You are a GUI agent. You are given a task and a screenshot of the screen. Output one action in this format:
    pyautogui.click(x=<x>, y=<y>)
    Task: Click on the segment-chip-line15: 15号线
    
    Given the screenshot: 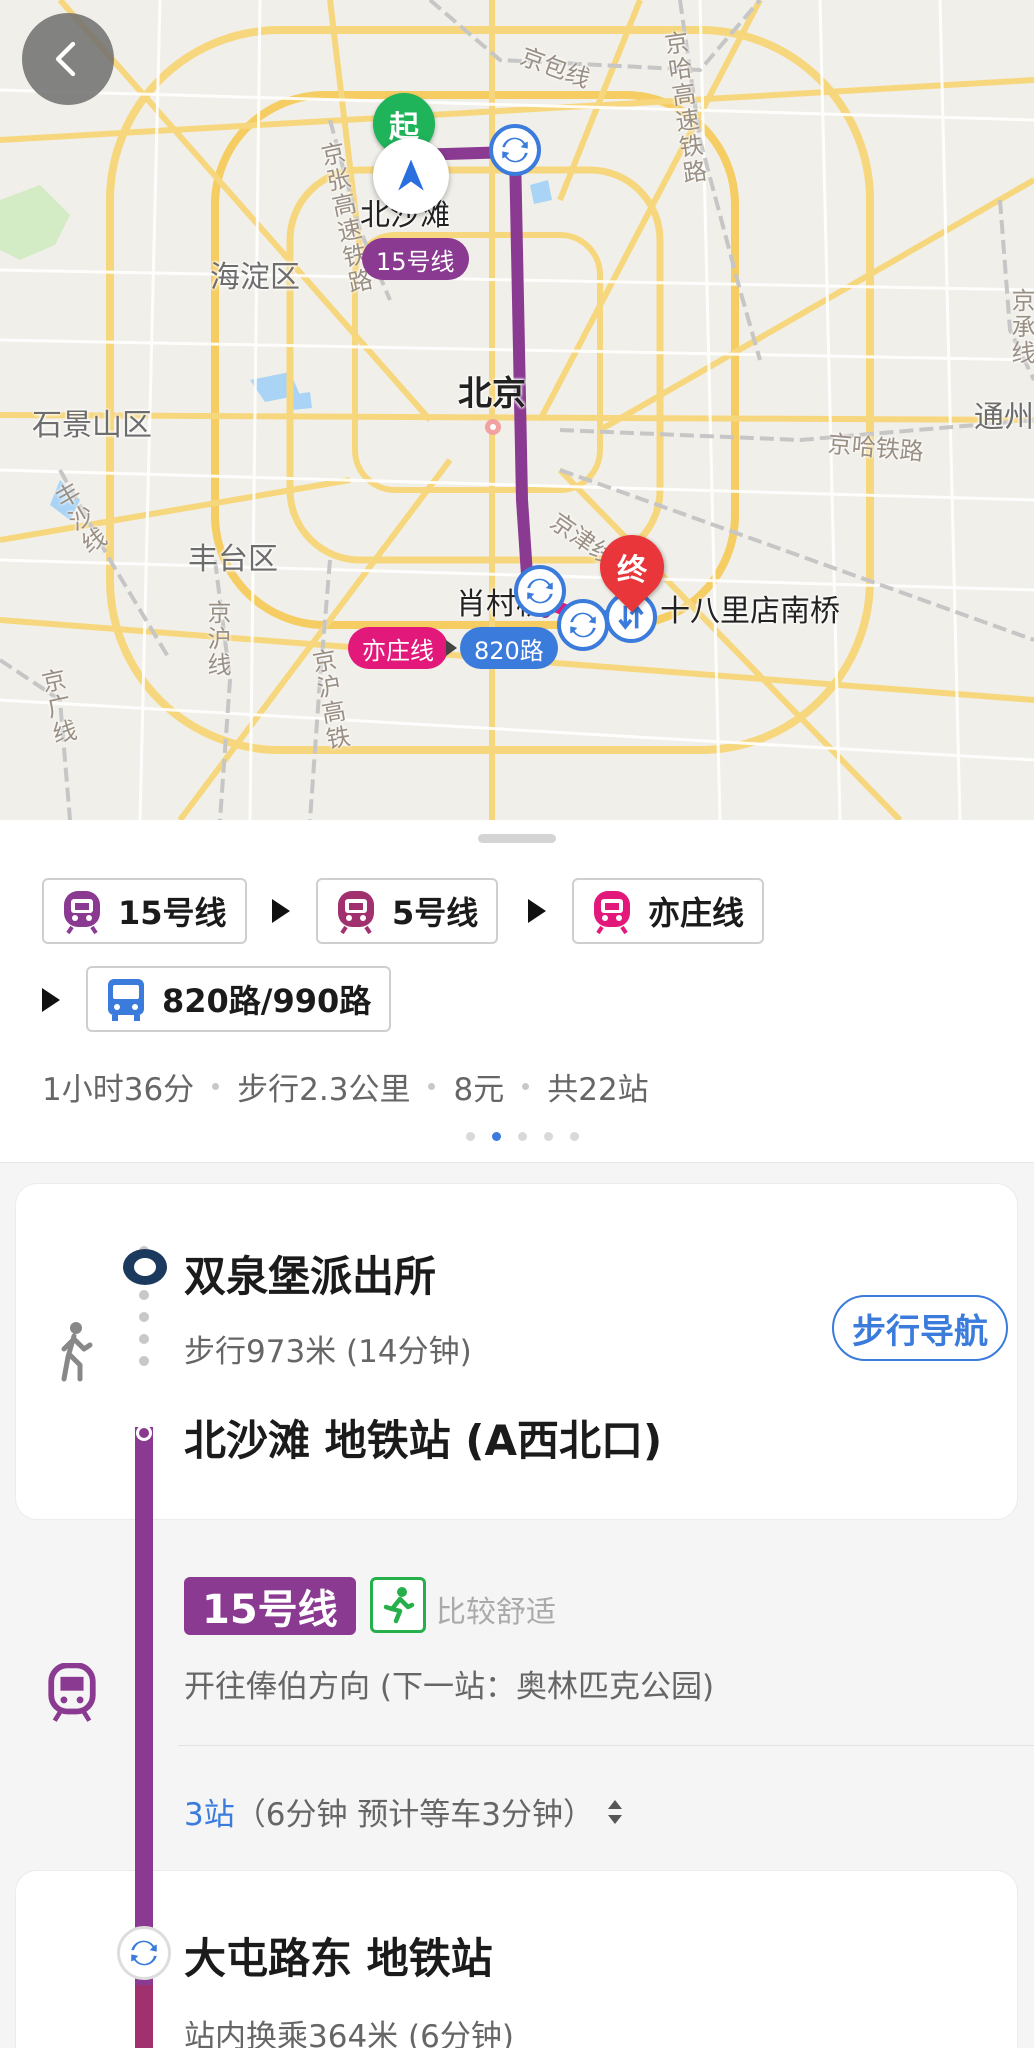 What is the action you would take?
    pyautogui.click(x=144, y=911)
    